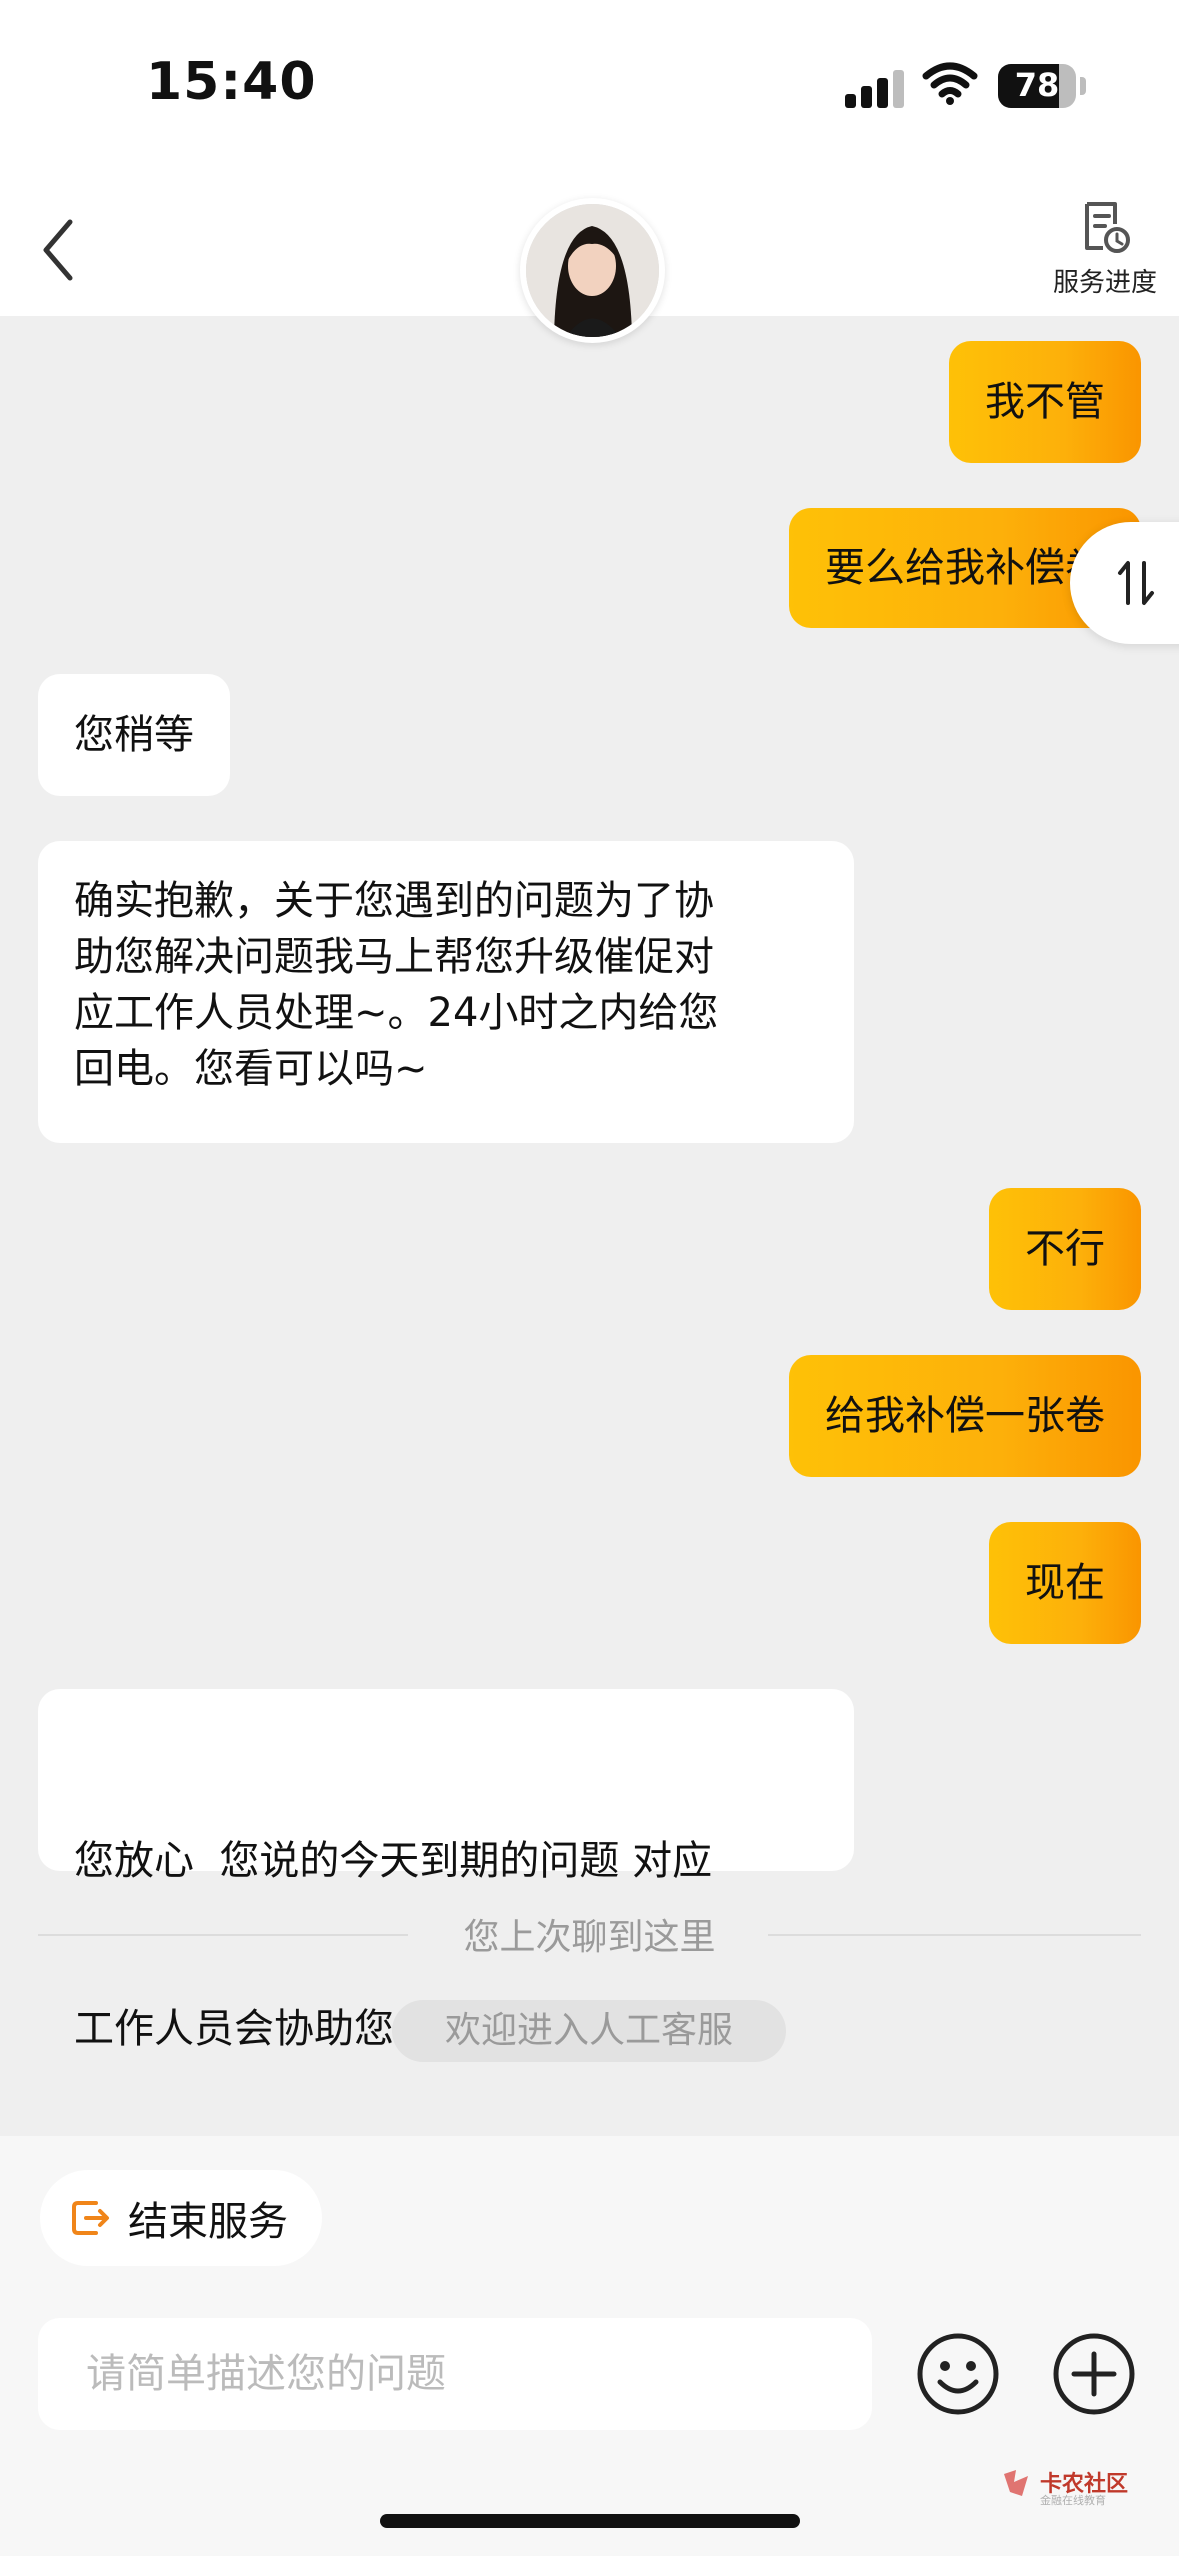  I want to click on agent-avatar, so click(592, 270).